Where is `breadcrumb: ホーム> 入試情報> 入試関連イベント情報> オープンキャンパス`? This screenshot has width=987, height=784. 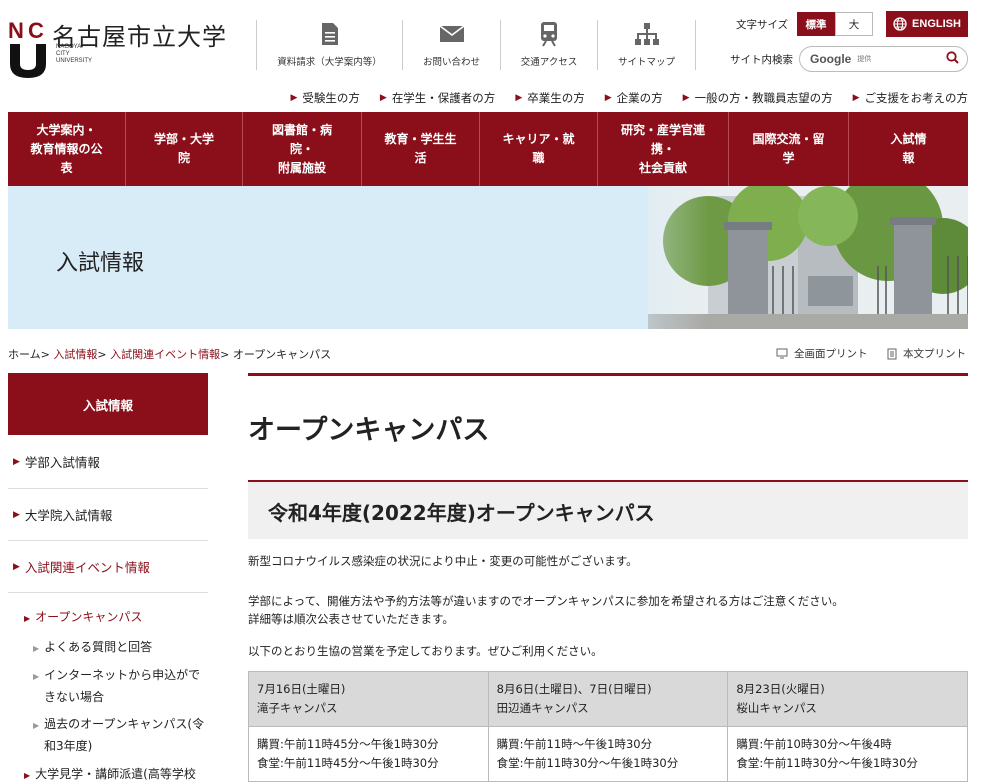
breadcrumb: ホーム> 入試情報> 入試関連イベント情報> オープンキャンパス is located at coordinates (170, 354).